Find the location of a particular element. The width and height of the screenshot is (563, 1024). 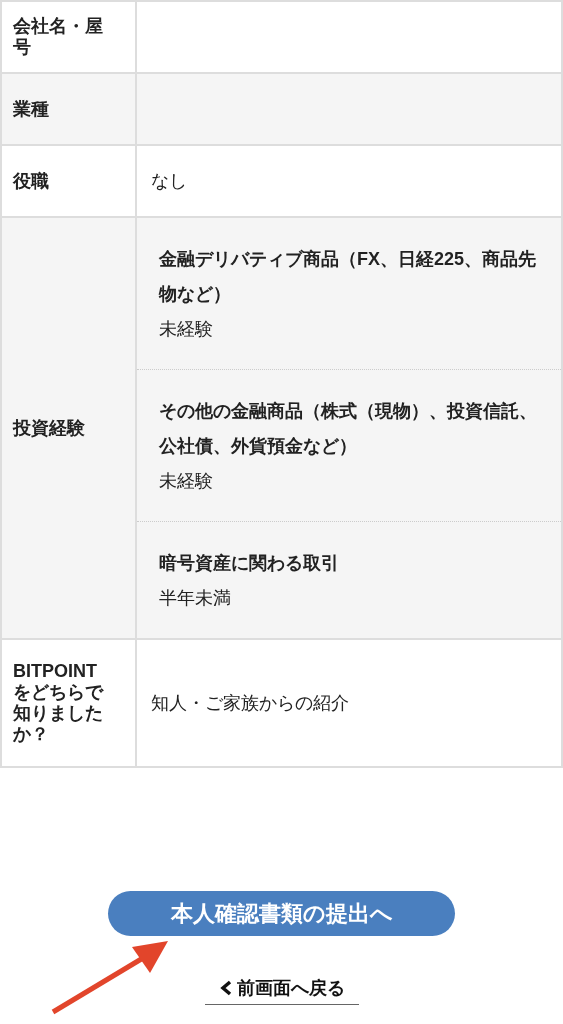

row-value: なし is located at coordinates (169, 181).